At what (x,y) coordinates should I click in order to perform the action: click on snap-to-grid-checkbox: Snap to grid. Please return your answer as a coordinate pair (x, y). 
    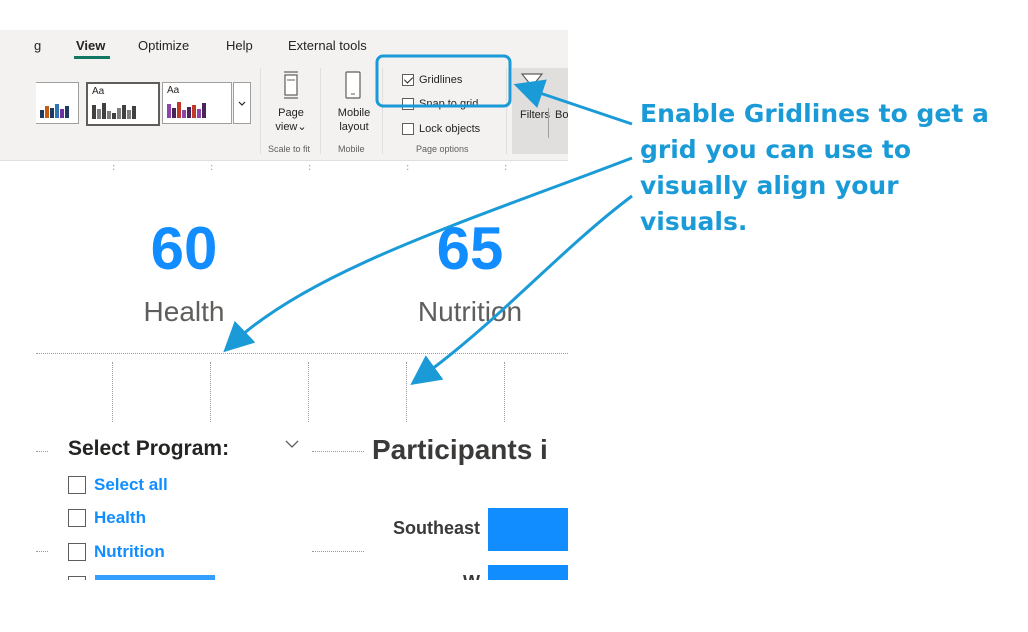
    Looking at the image, I should click on (440, 104).